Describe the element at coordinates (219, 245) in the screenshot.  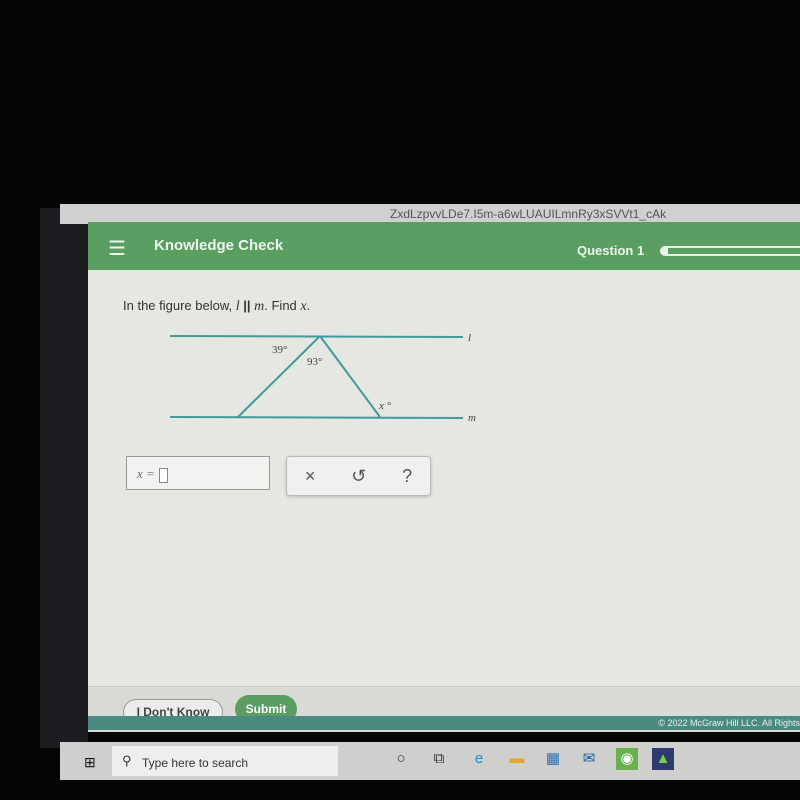
I see `page-title: Knowledge Check` at that location.